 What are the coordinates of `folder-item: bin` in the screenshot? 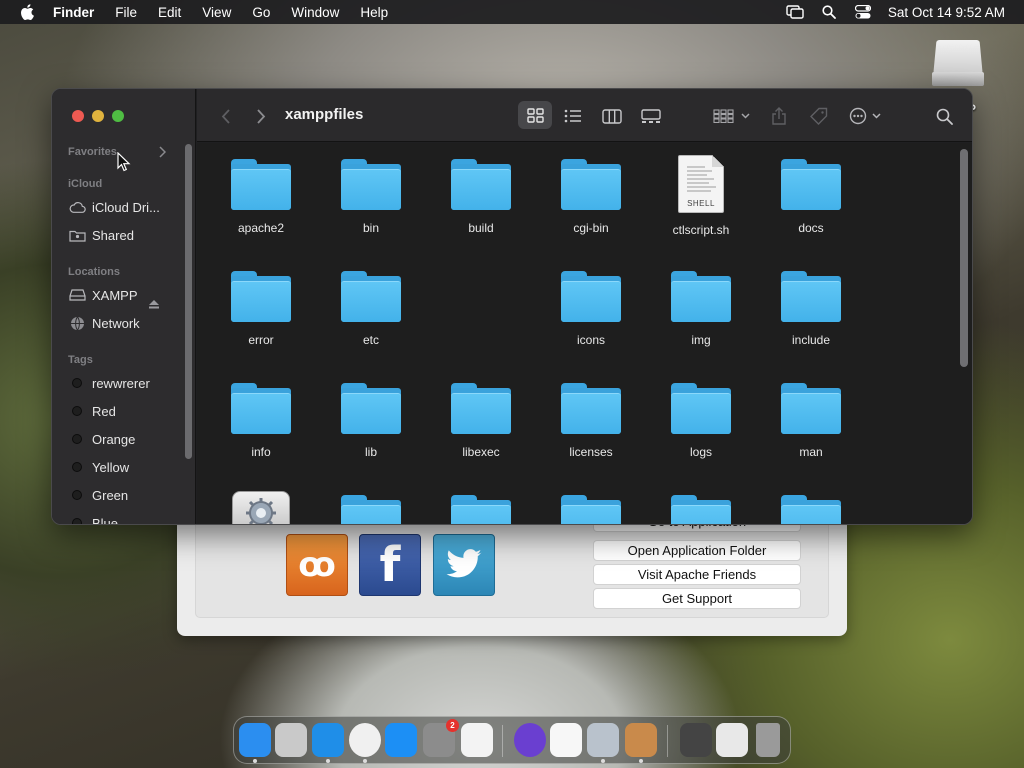 It's located at (371, 191).